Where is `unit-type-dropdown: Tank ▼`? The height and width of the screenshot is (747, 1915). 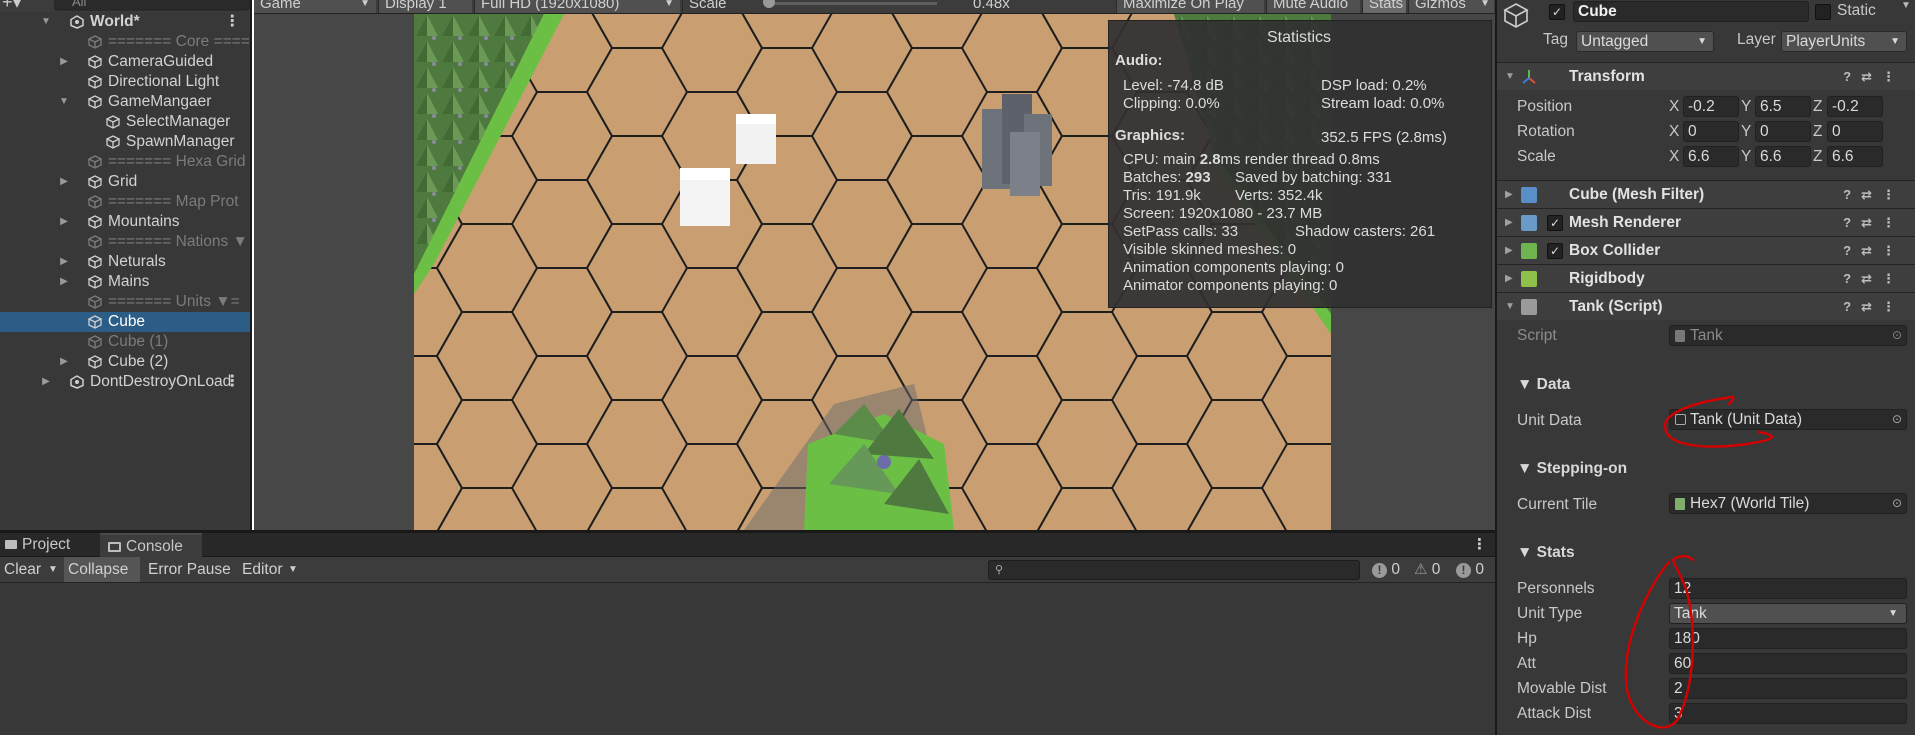 unit-type-dropdown: Tank ▼ is located at coordinates (1788, 613).